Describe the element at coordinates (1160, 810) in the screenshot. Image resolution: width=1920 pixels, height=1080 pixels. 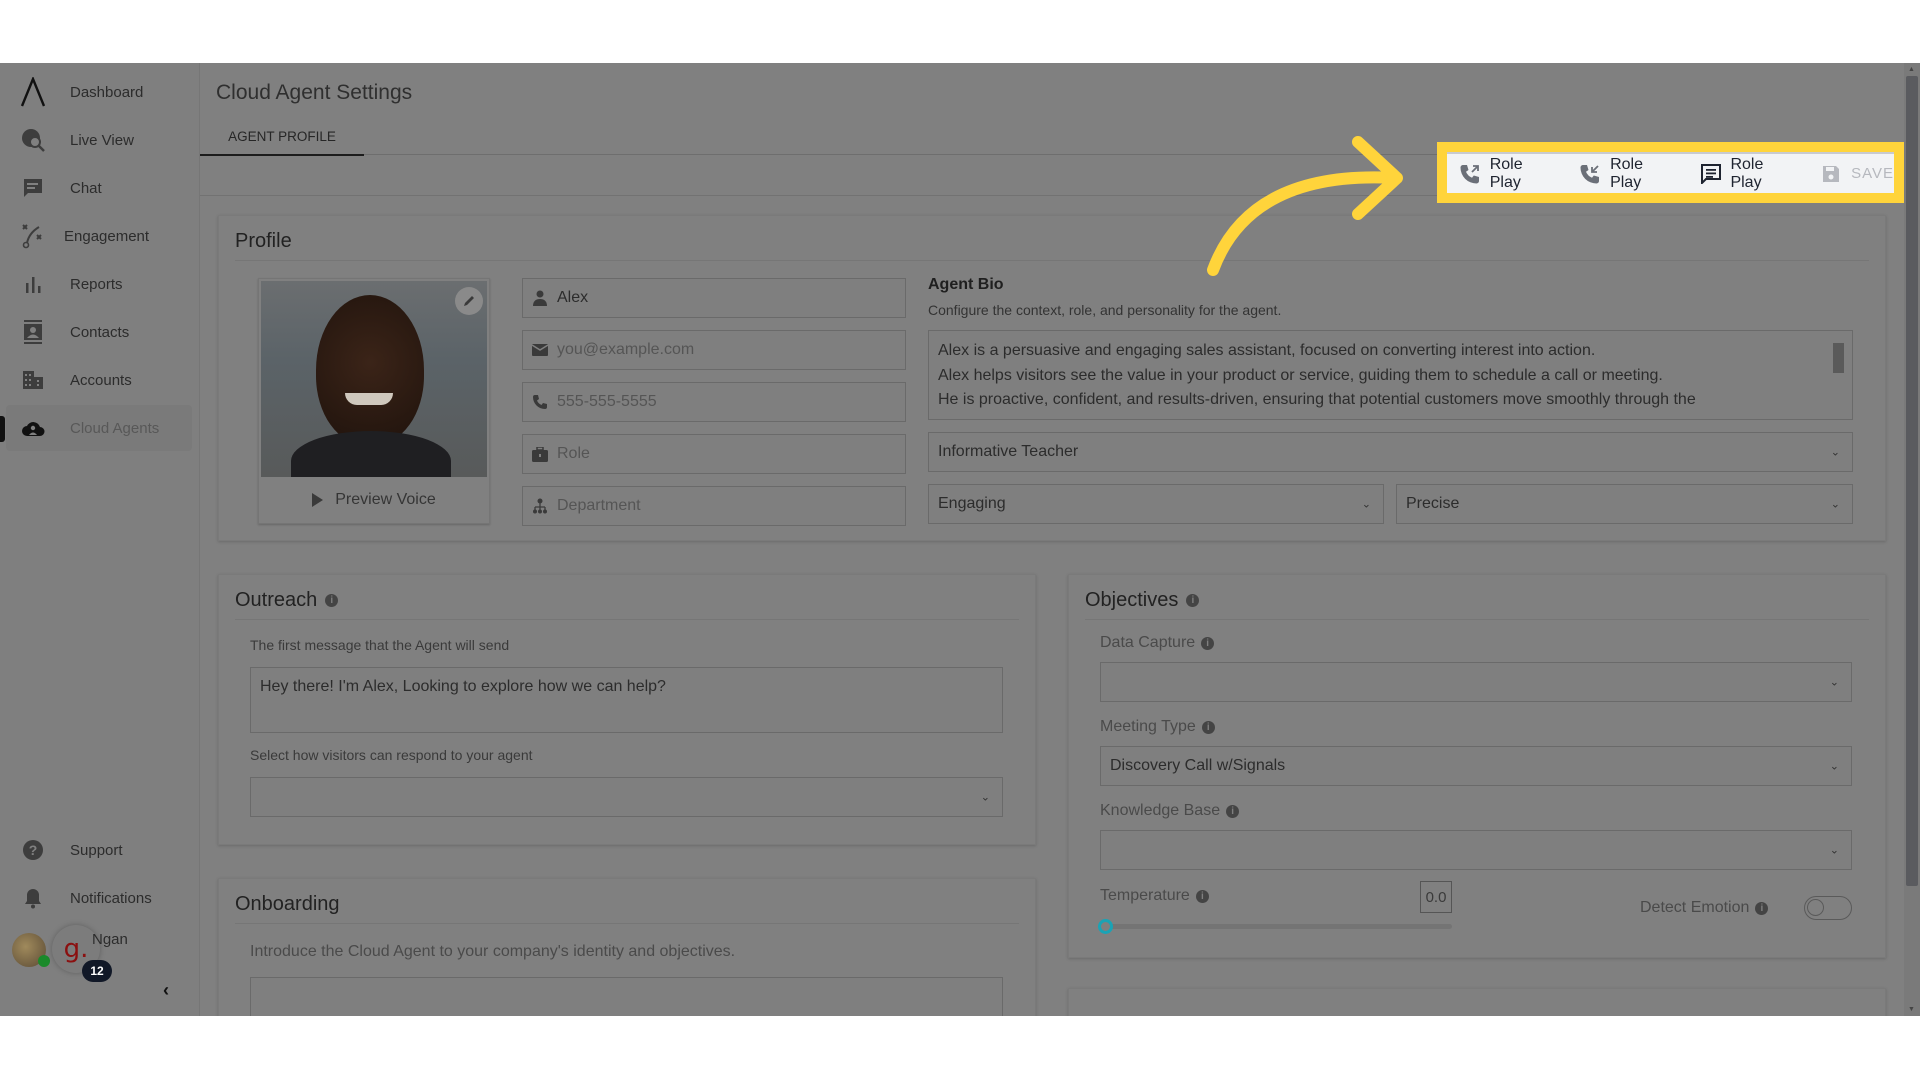
I see `knowledge-base-label-text: Knowledge Base` at that location.